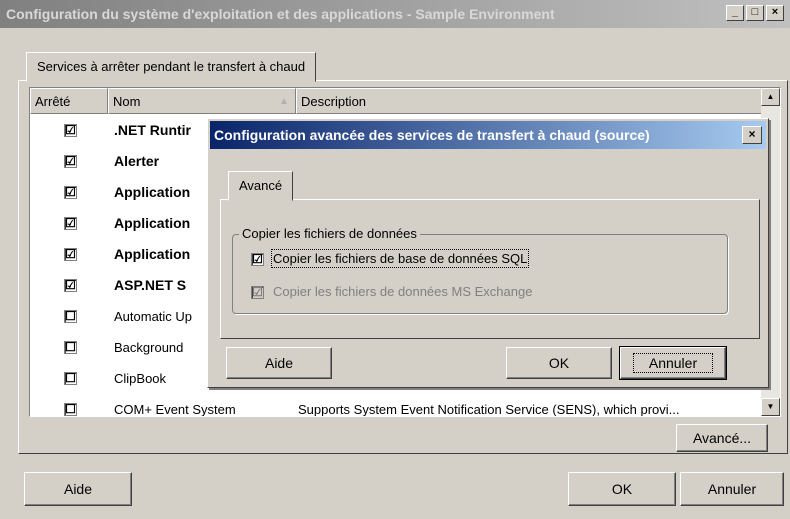  What do you see at coordinates (152, 130) in the screenshot?
I see `row-name: .NET Runtir` at bounding box center [152, 130].